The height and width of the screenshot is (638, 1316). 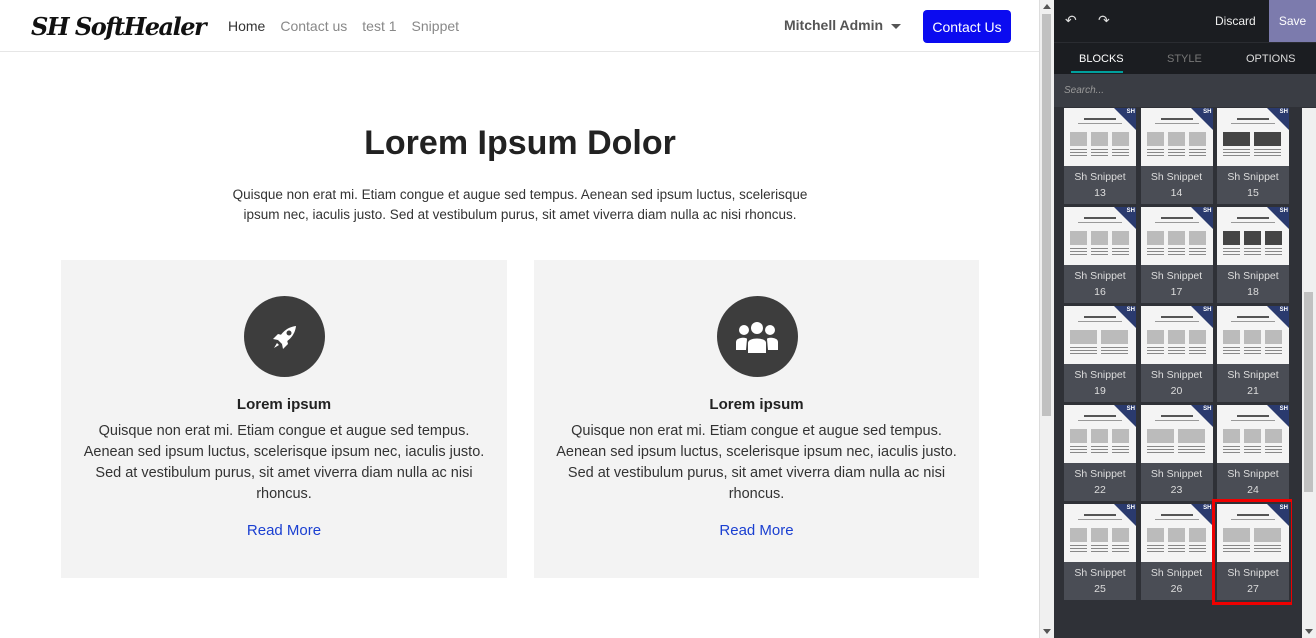 What do you see at coordinates (1176, 292) in the screenshot?
I see `snippet-number: 17` at bounding box center [1176, 292].